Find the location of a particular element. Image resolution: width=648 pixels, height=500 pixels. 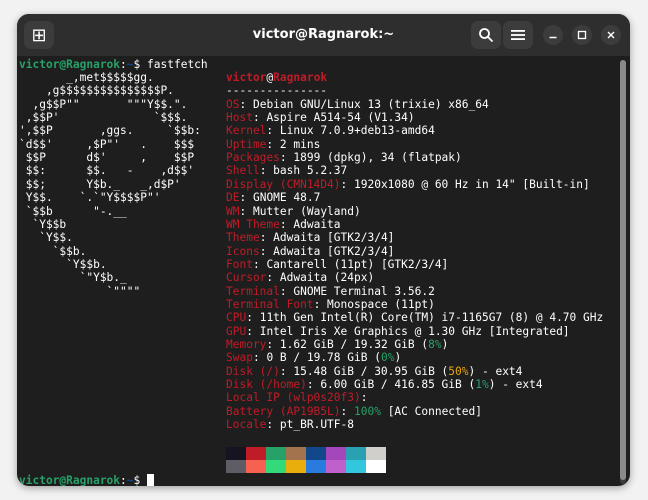

ascii-logo-line: $$; Y$b._ _,d$P' is located at coordinates (100, 184).